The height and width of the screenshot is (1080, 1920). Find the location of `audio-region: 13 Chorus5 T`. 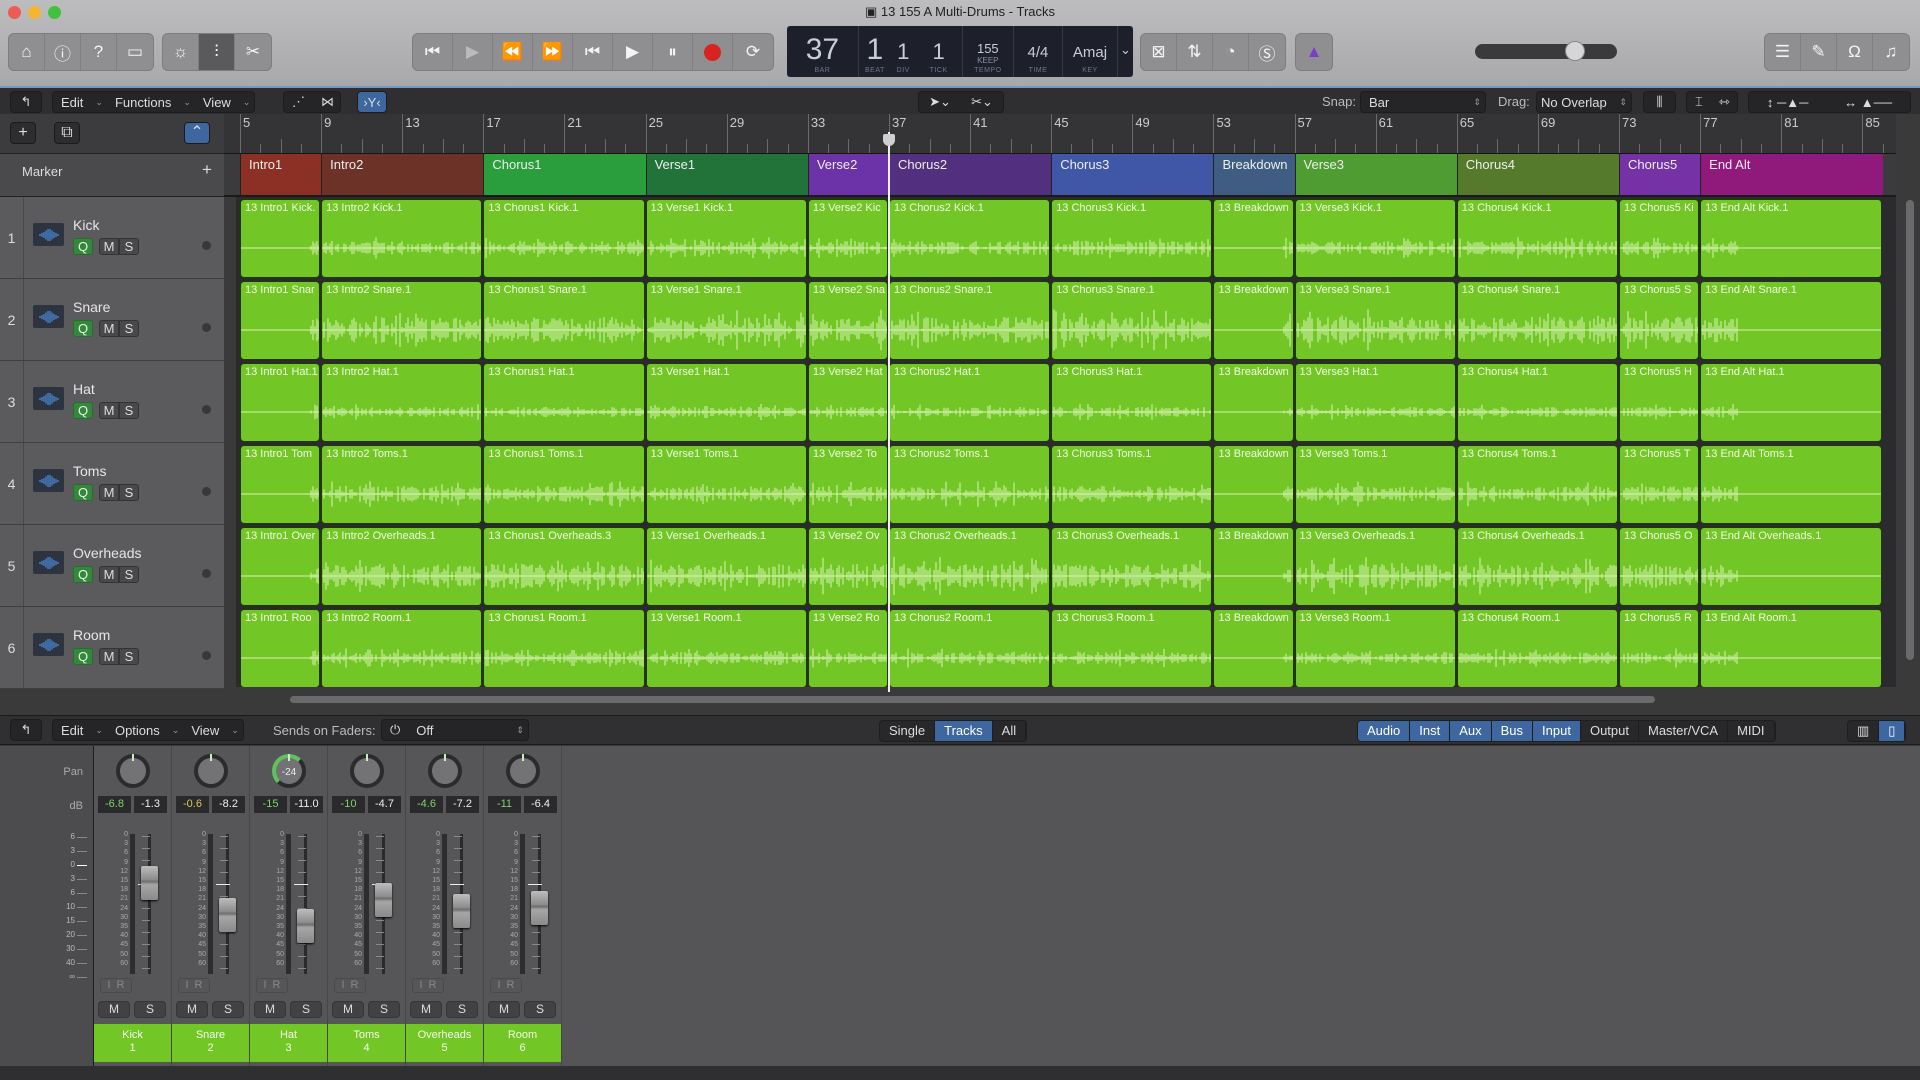

audio-region: 13 Chorus5 T is located at coordinates (1659, 484).